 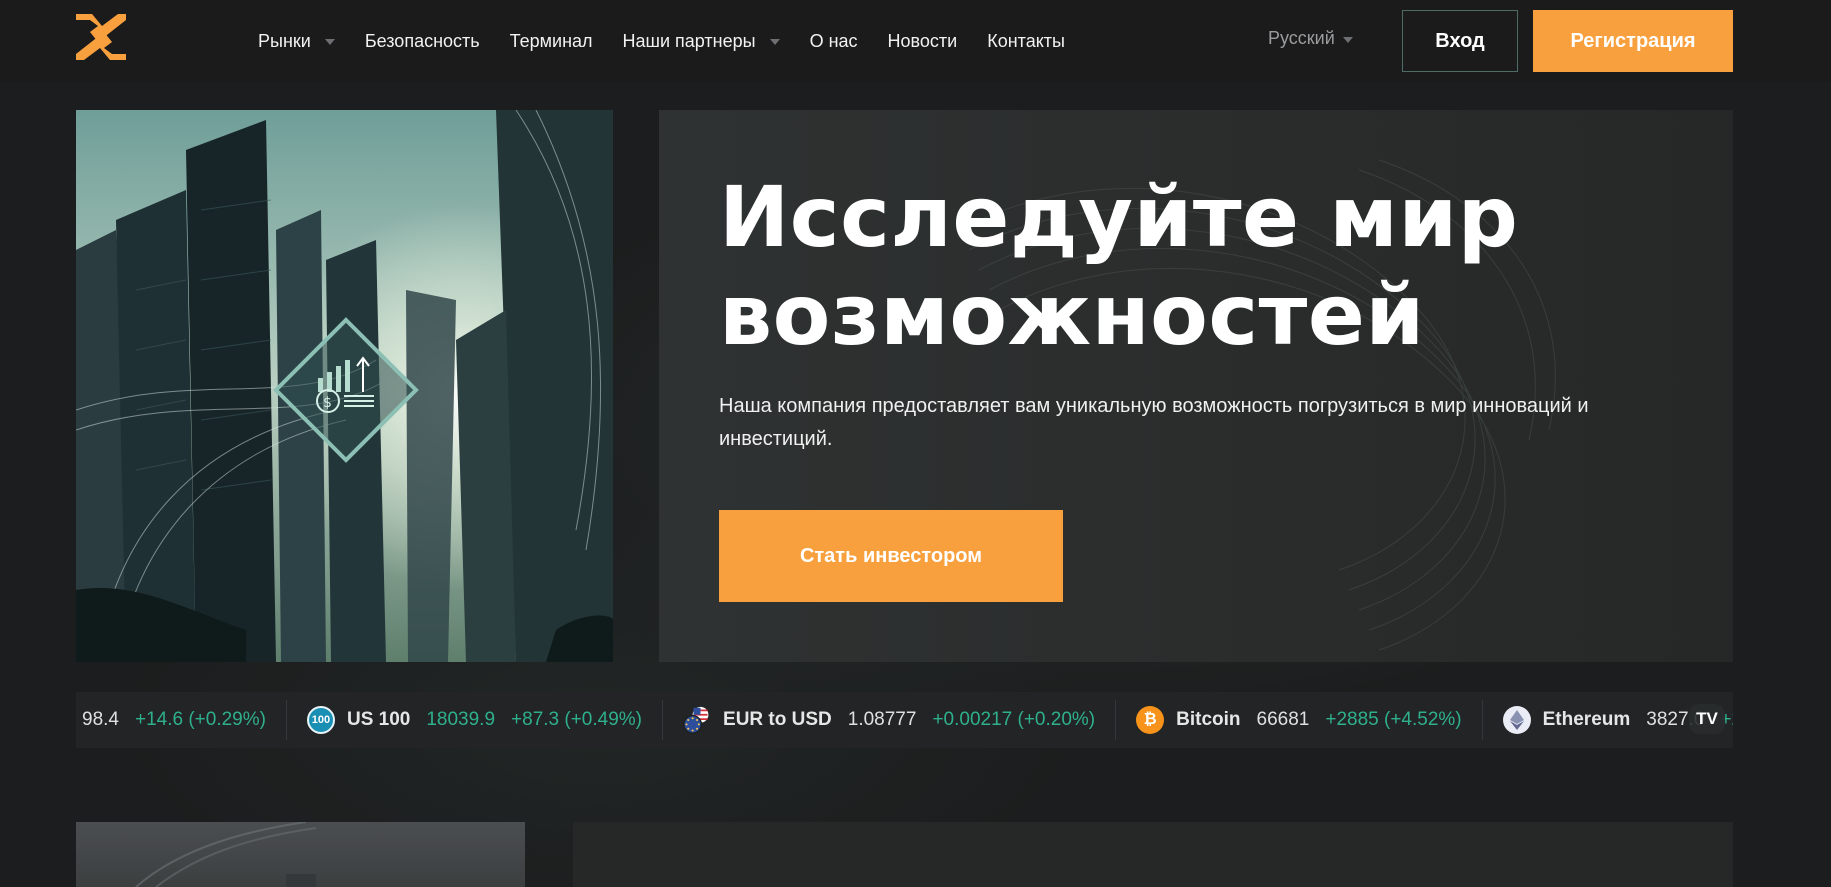 I want to click on nav-item-markets: Рынки, so click(x=296, y=41).